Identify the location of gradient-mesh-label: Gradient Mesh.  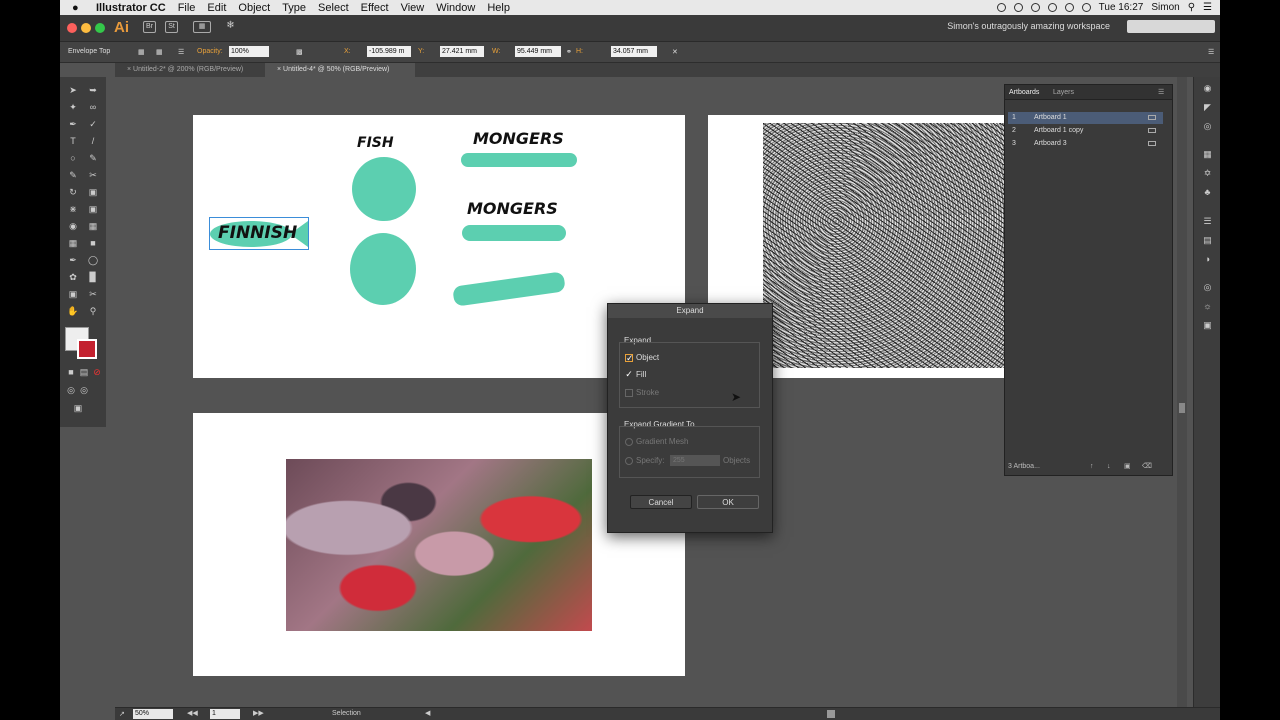
(662, 441).